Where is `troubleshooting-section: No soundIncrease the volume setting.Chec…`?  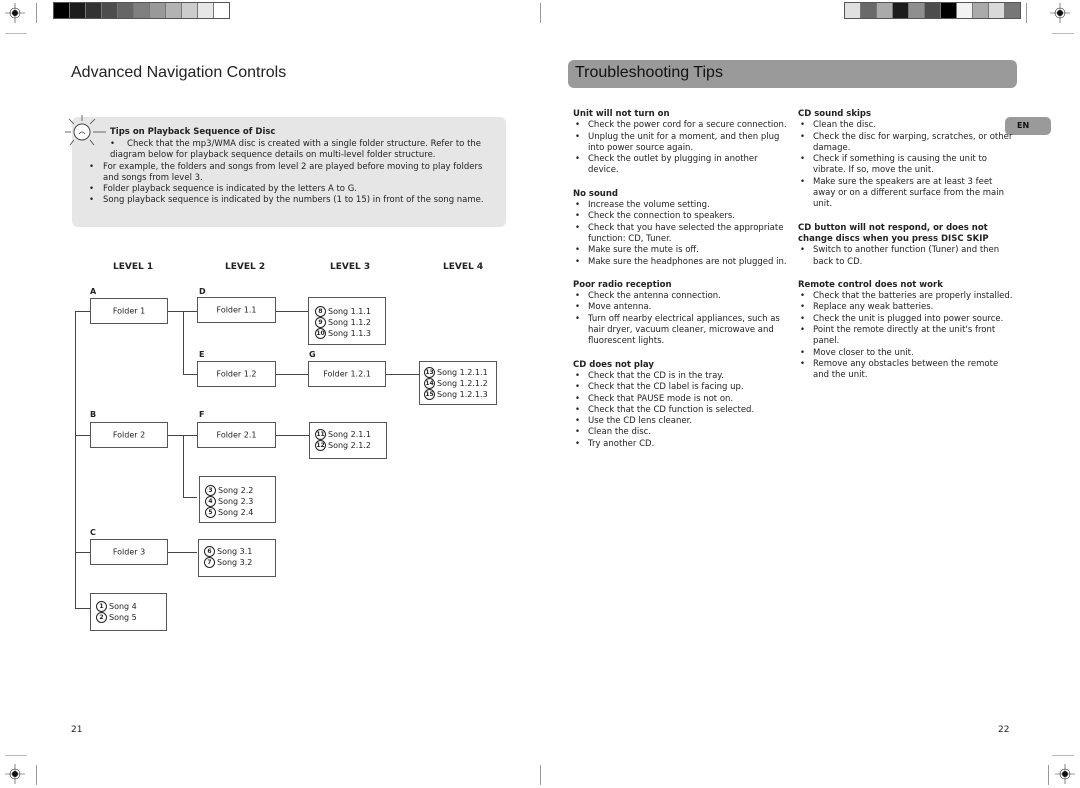 troubleshooting-section: No soundIncrease the volume setting.Chec… is located at coordinates (680, 228).